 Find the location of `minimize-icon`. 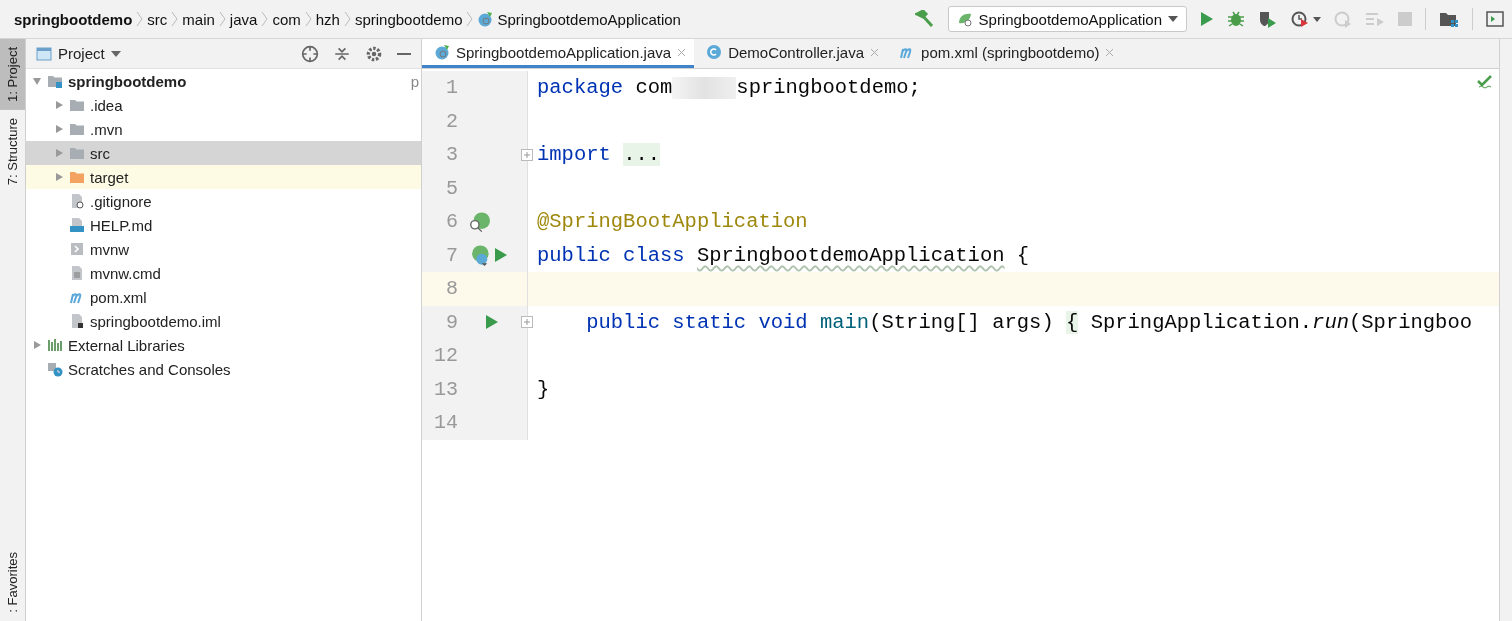

minimize-icon is located at coordinates (404, 53).